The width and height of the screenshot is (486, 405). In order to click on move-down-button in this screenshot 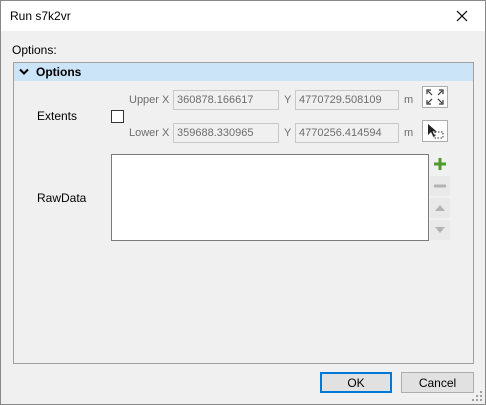, I will do `click(440, 230)`.